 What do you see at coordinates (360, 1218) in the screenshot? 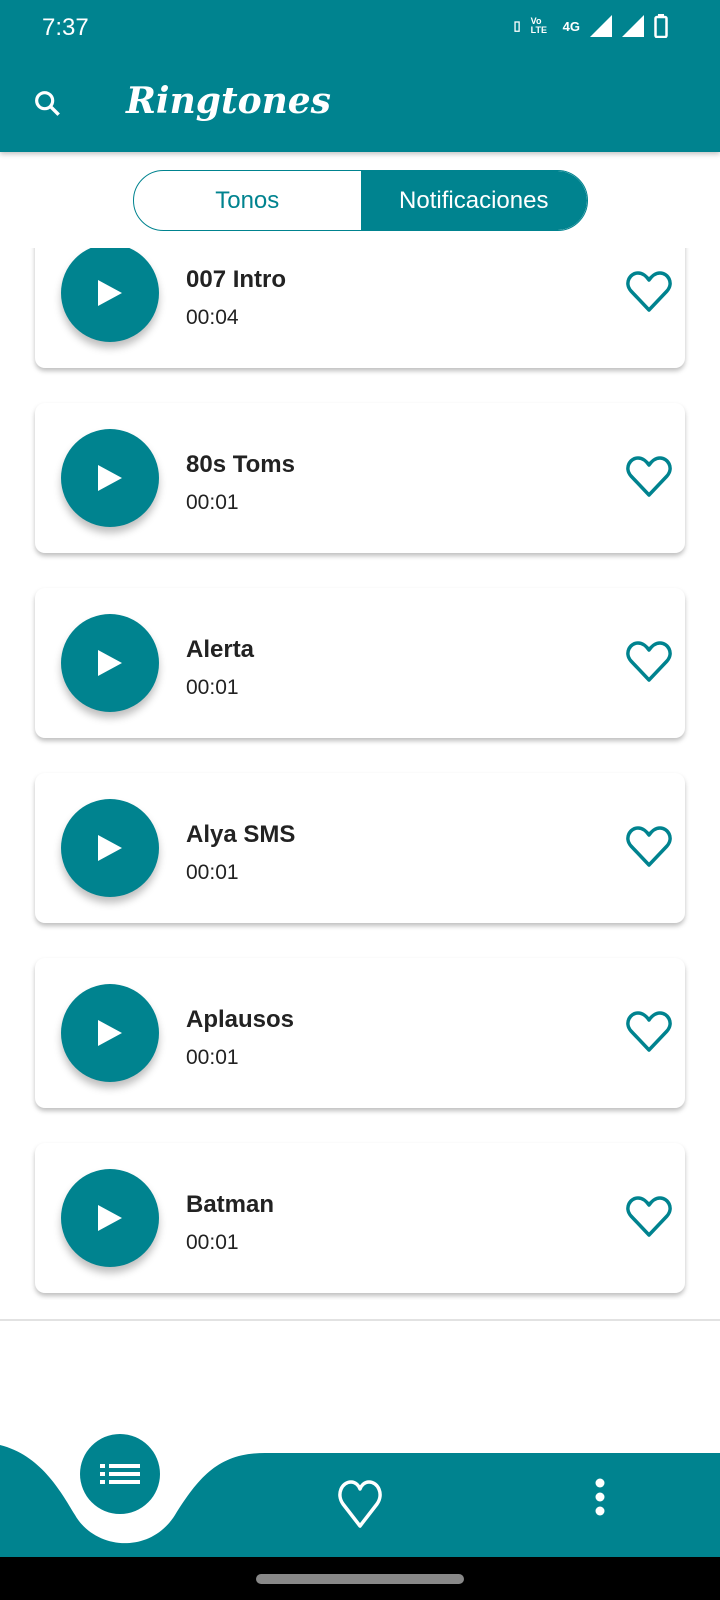
I see `ringtone-card: Batman 00:01` at bounding box center [360, 1218].